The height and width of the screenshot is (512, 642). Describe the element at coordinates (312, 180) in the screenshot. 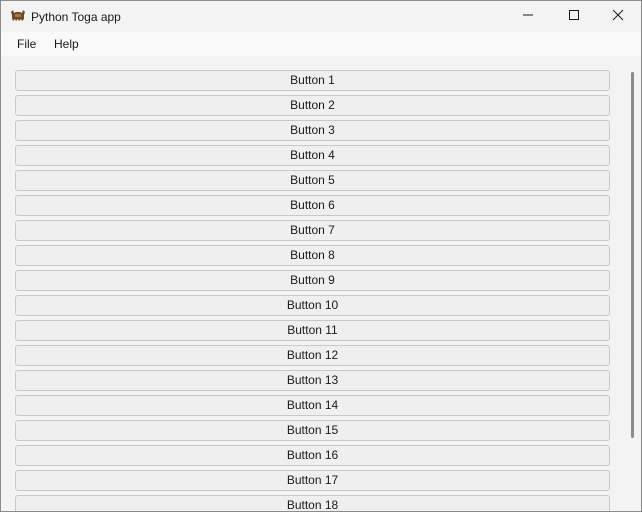

I see `button-5: Button 5` at that location.